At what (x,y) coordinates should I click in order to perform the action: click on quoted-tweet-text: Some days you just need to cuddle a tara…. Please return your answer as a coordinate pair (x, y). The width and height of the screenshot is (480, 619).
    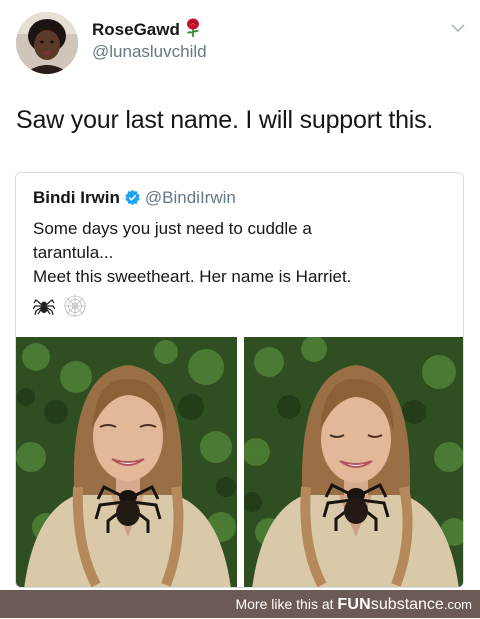
    Looking at the image, I should click on (243, 253).